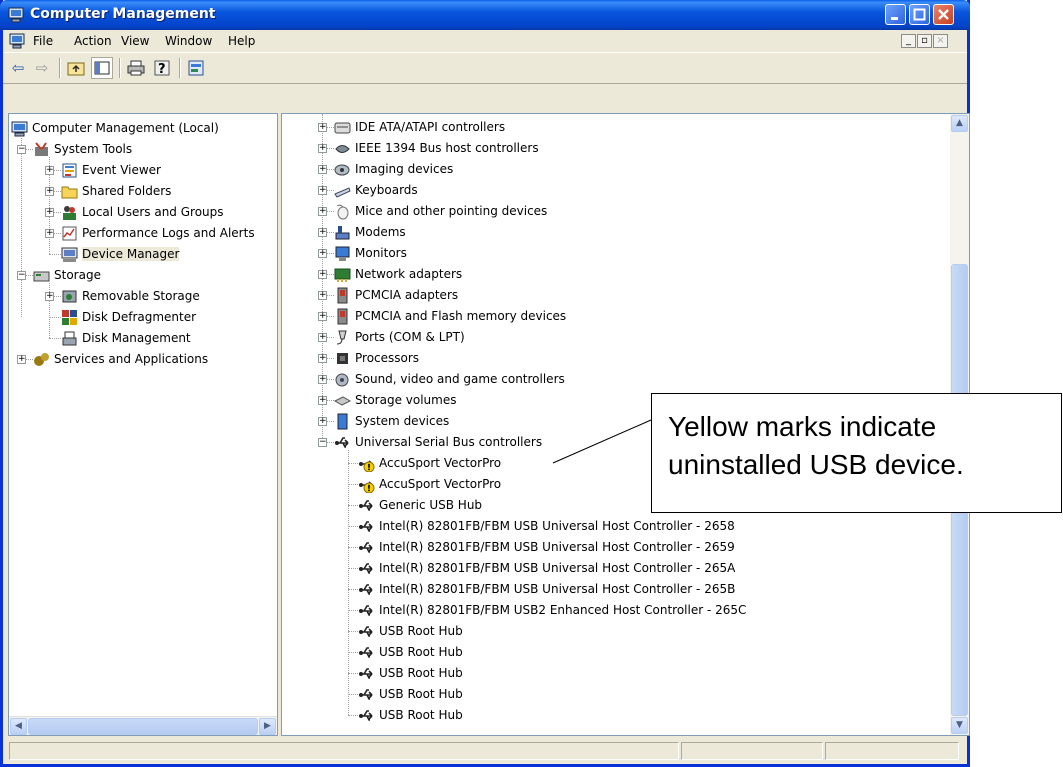 Image resolution: width=1063 pixels, height=767 pixels. What do you see at coordinates (322, 421) in the screenshot?
I see `expand-category-14: +` at bounding box center [322, 421].